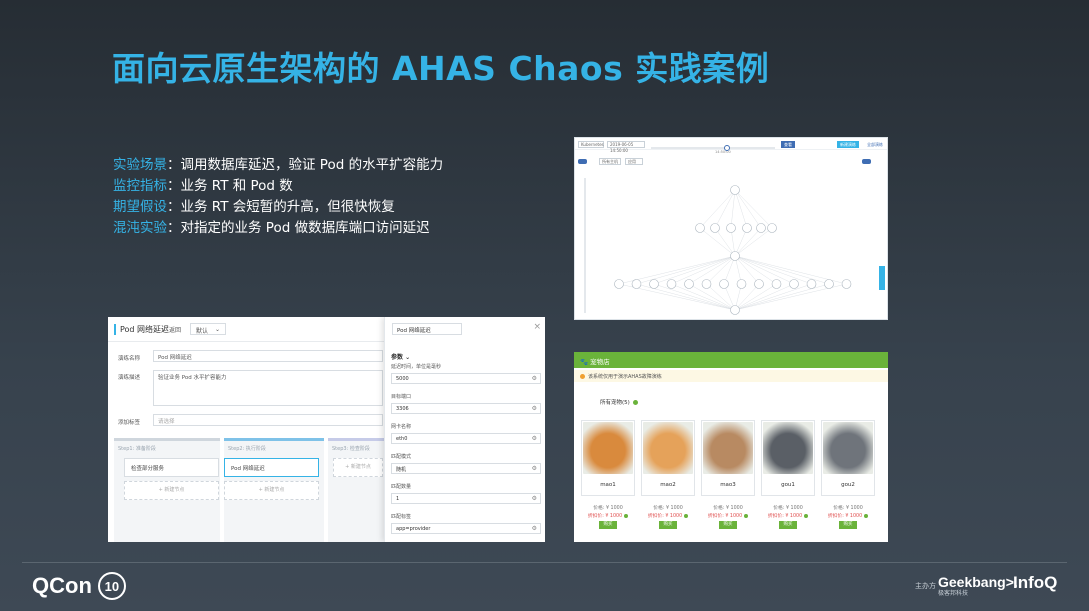 The width and height of the screenshot is (1089, 611). I want to click on close-icon: ×, so click(537, 327).